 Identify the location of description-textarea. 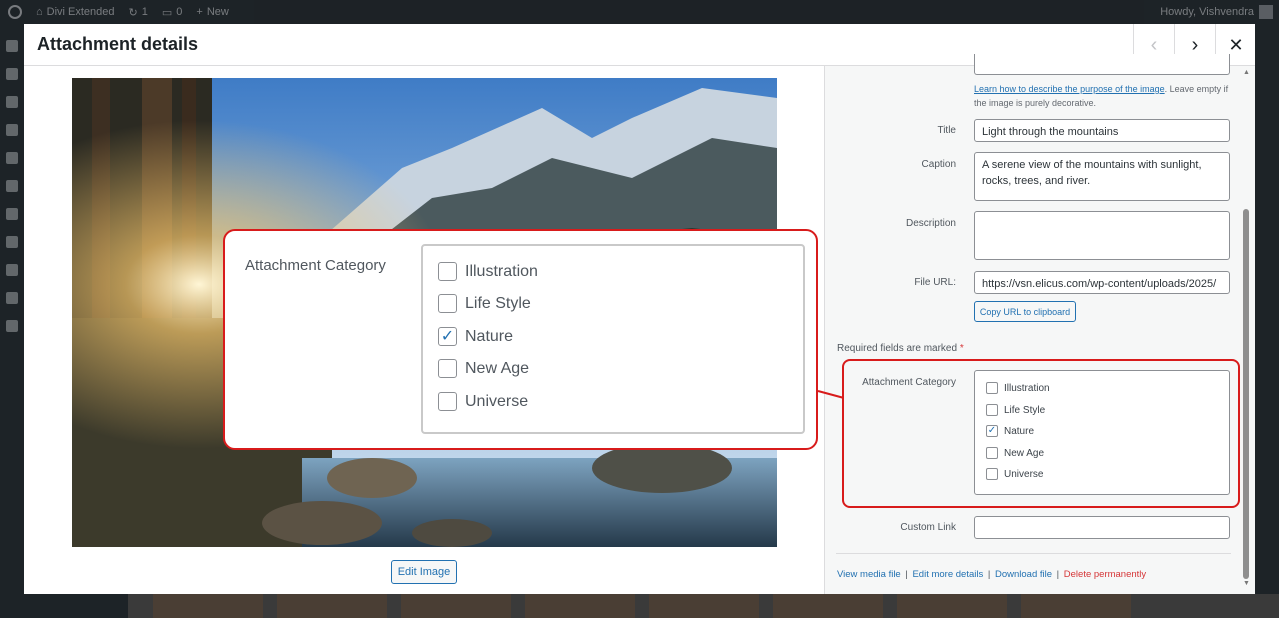
(1102, 235).